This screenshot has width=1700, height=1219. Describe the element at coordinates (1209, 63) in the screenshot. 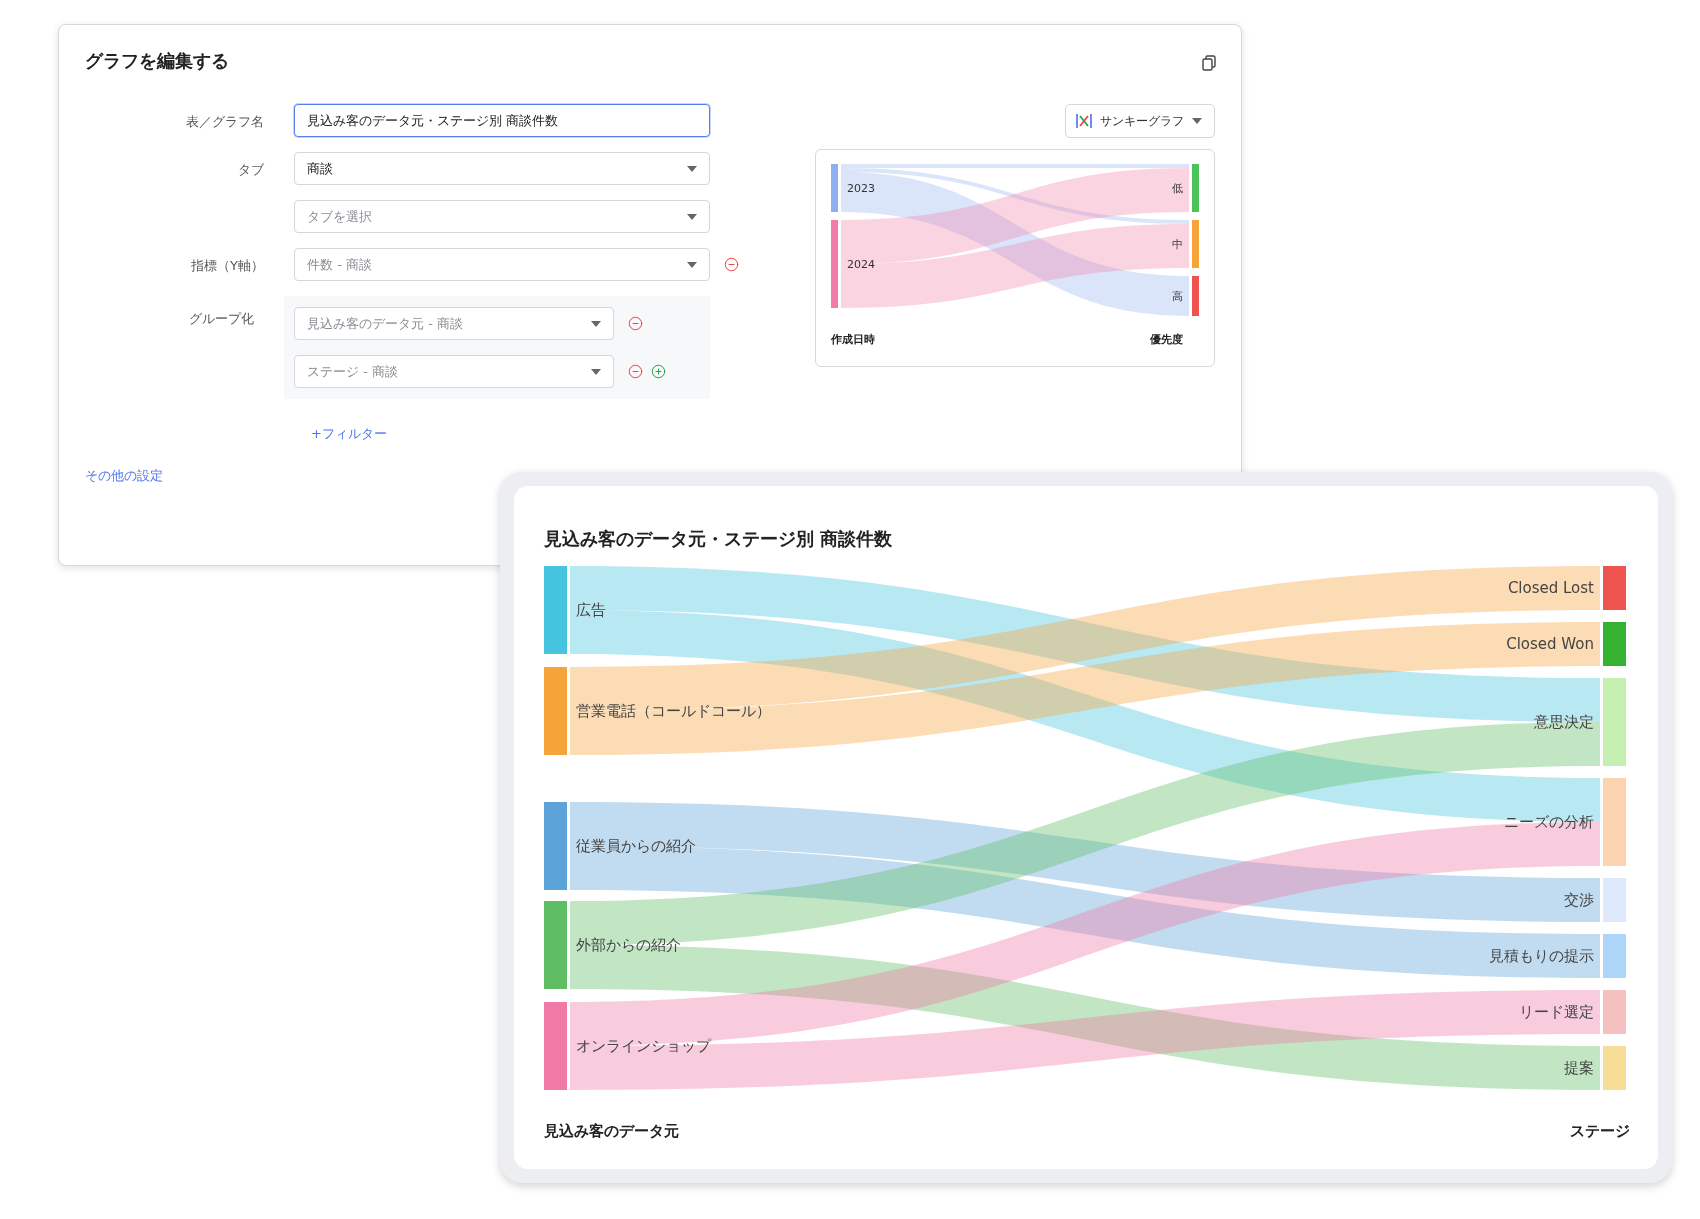

I see `copy-icon` at that location.